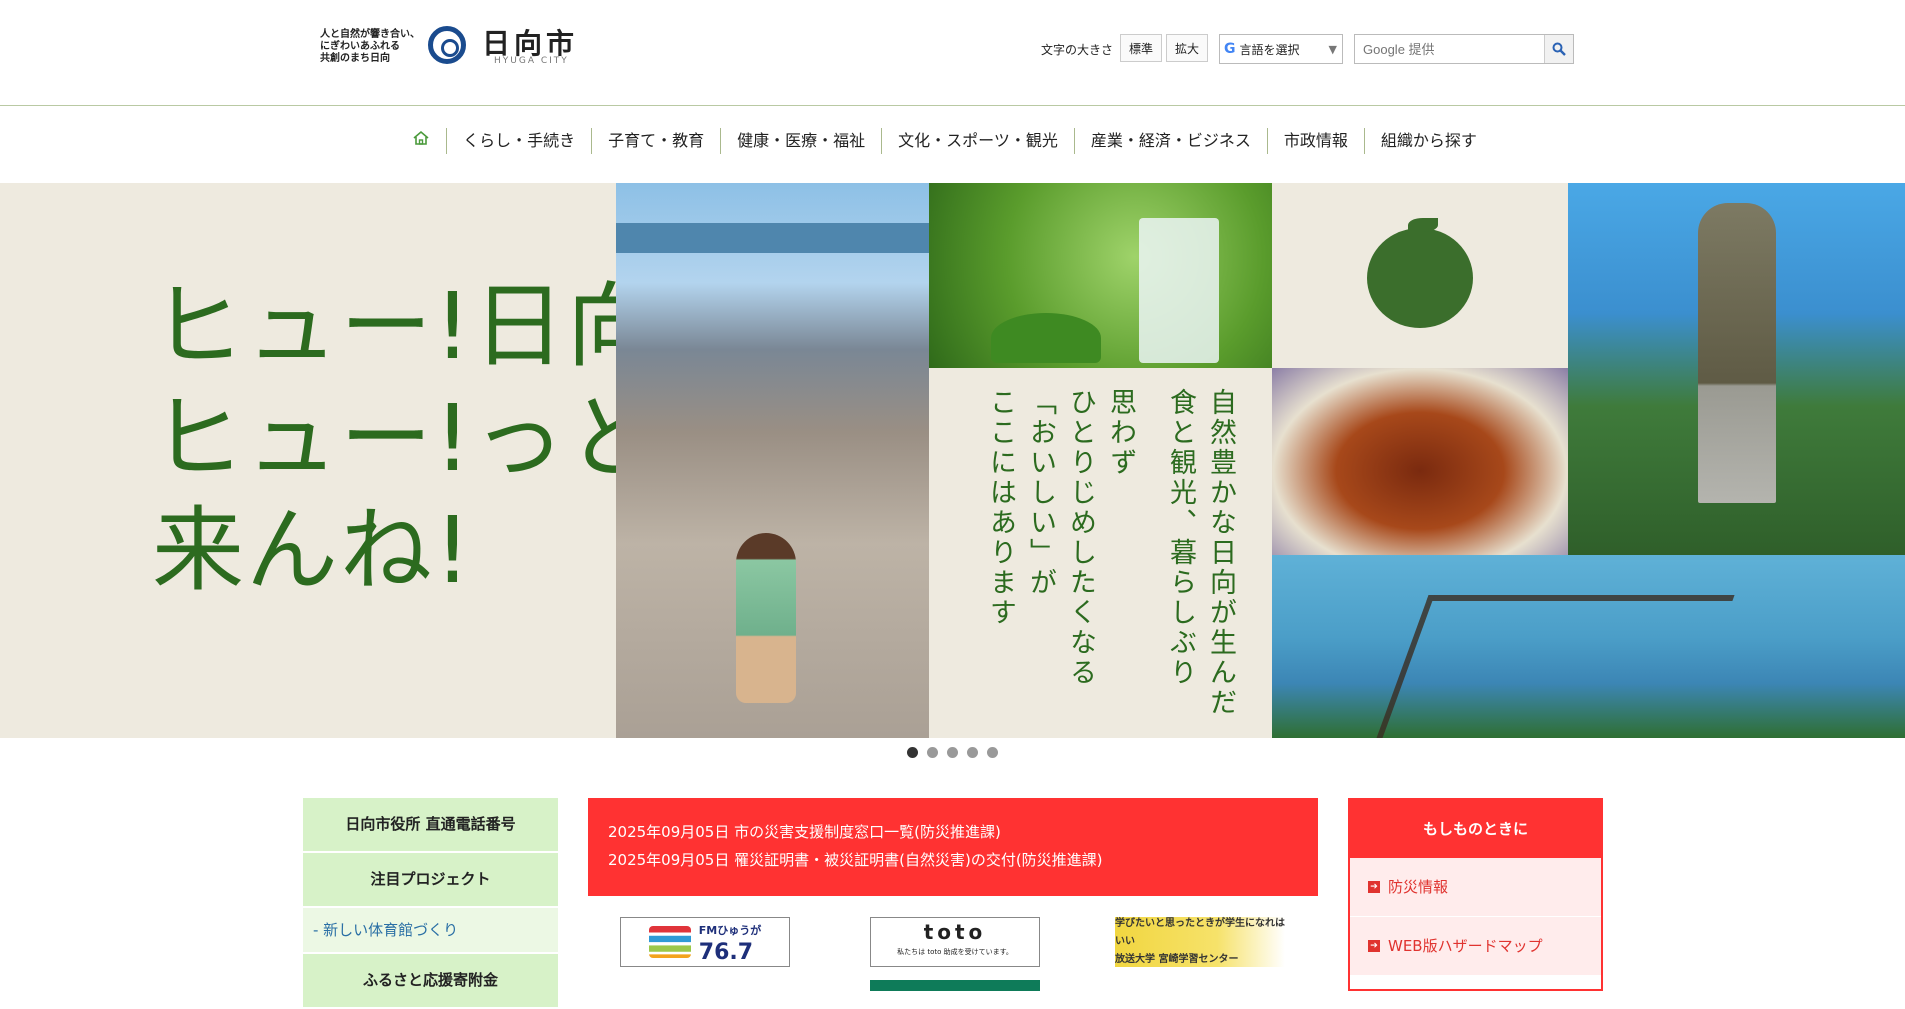 The height and width of the screenshot is (1009, 1905). I want to click on nav-item-soshiki: 組織から探す, so click(1428, 141).